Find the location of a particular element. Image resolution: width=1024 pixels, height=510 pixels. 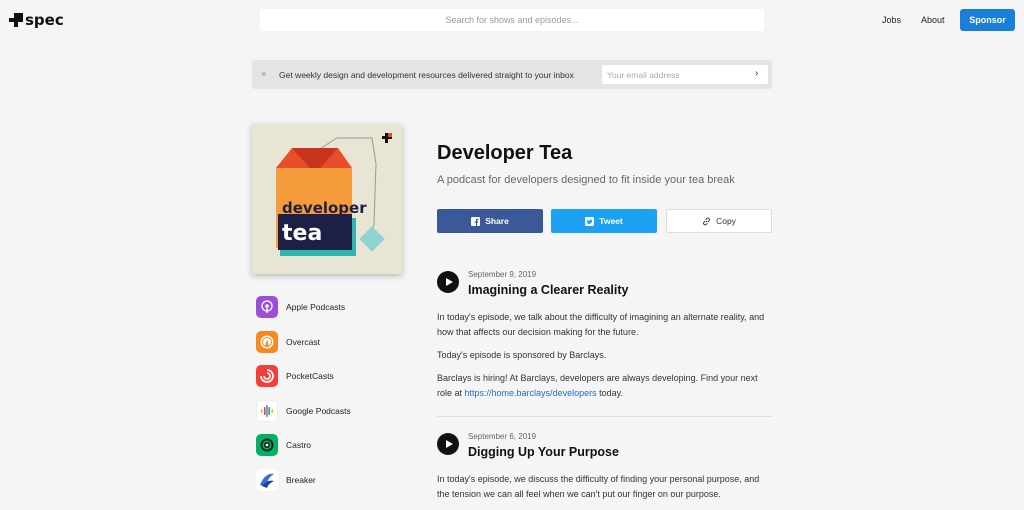

app-label: Overcast is located at coordinates (303, 341).